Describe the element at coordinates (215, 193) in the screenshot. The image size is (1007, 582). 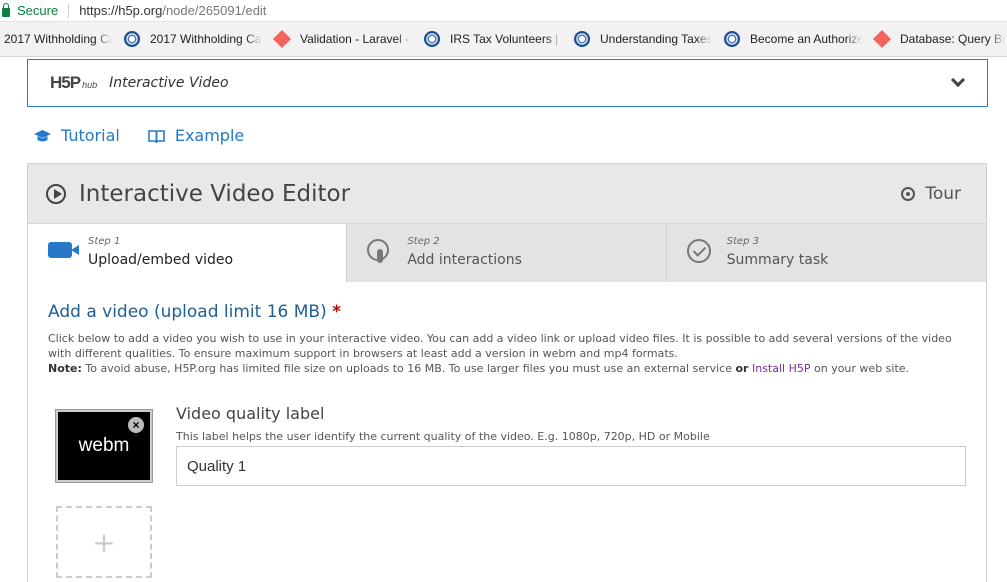
I see `editor-title: Interactive Video Editor` at that location.